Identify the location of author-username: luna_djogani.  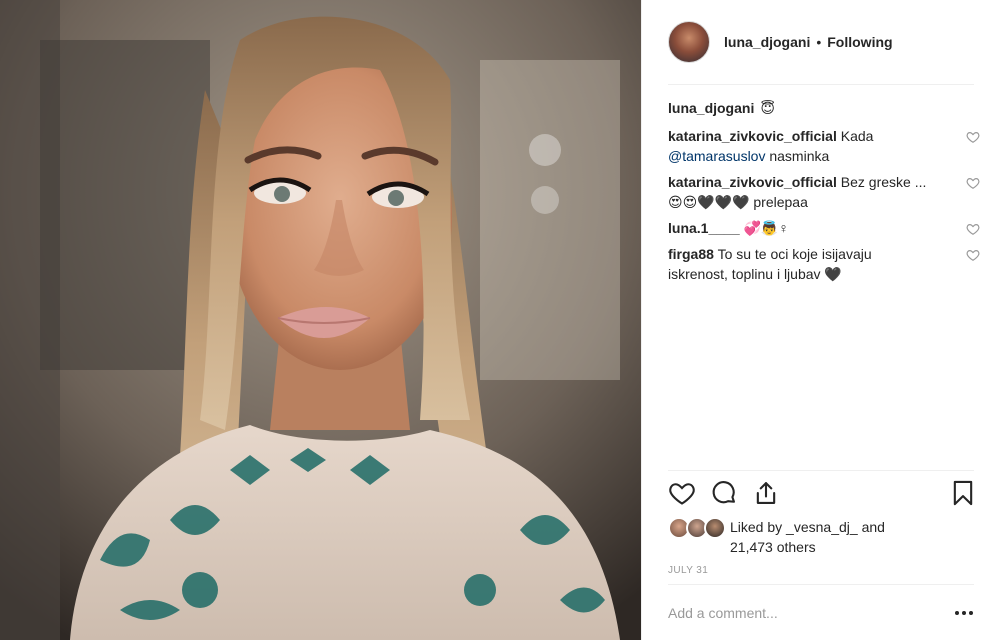
(767, 42).